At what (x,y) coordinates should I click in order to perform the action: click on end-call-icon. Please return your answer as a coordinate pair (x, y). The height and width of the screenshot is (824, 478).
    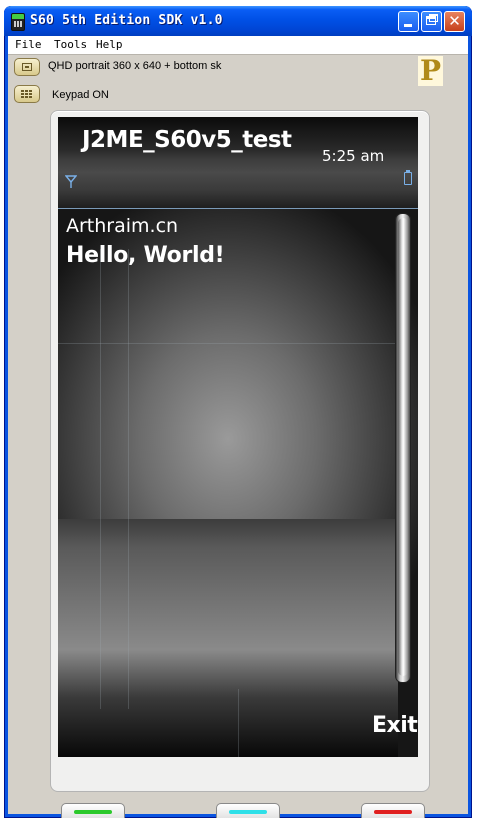
    Looking at the image, I should click on (393, 812).